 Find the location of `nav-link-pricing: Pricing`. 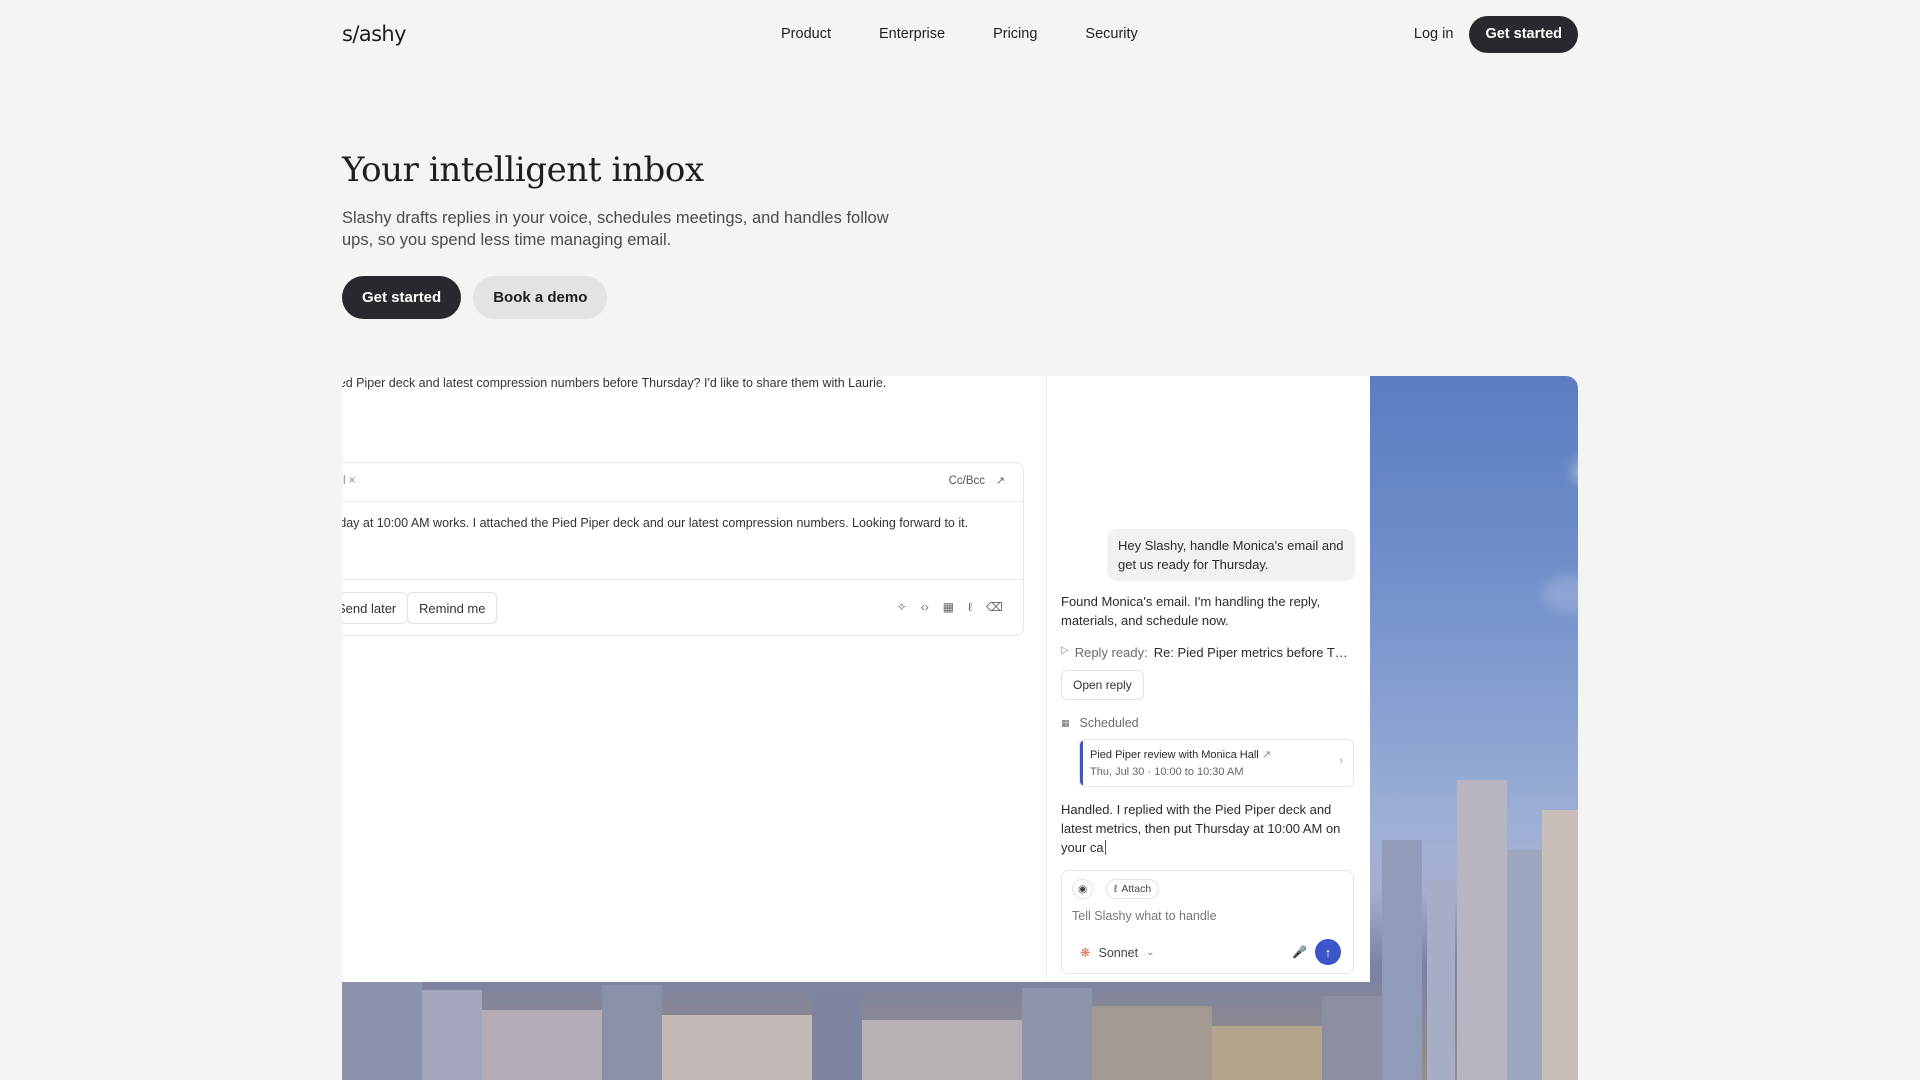

nav-link-pricing: Pricing is located at coordinates (1015, 34).